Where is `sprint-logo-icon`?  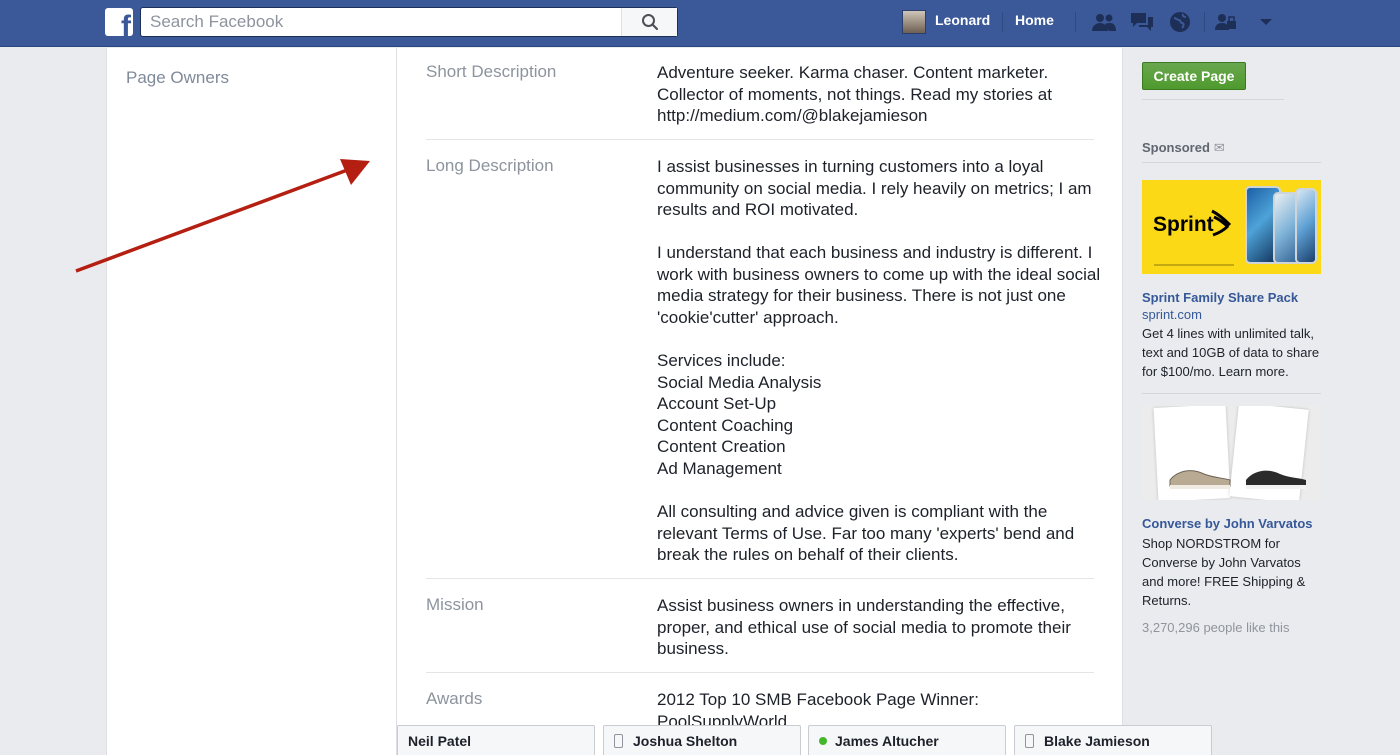
sprint-logo-icon is located at coordinates (1221, 223).